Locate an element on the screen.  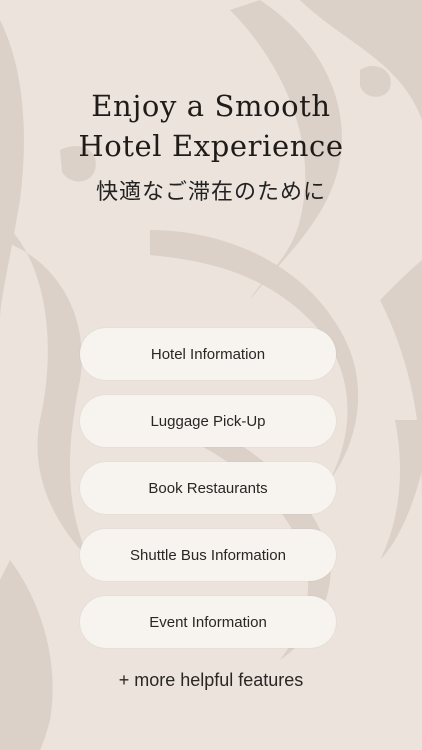
shuttle-bus-information-button: Shuttle Bus Information is located at coordinates (208, 555).